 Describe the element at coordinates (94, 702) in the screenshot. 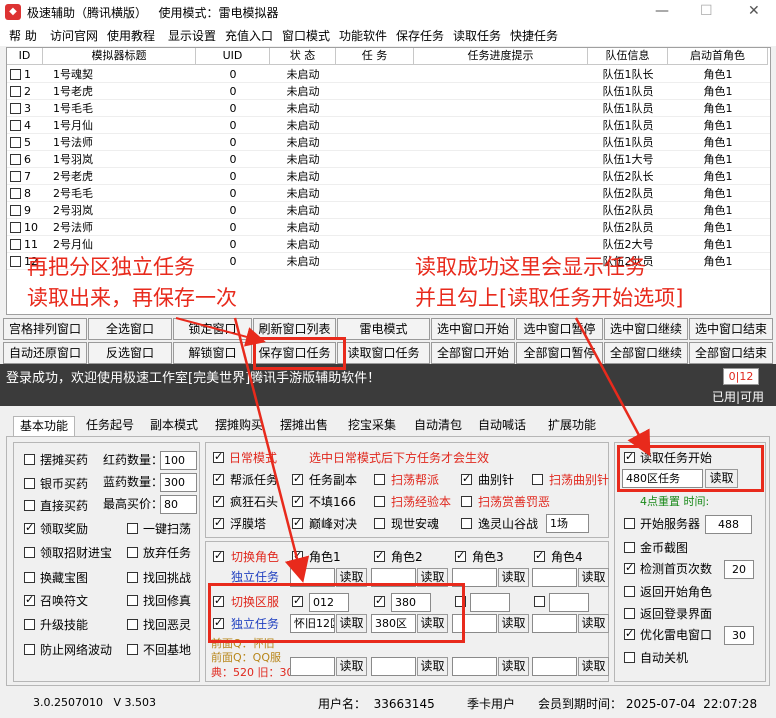

I see `version-label: 3.0.2507010 V 3.503` at that location.